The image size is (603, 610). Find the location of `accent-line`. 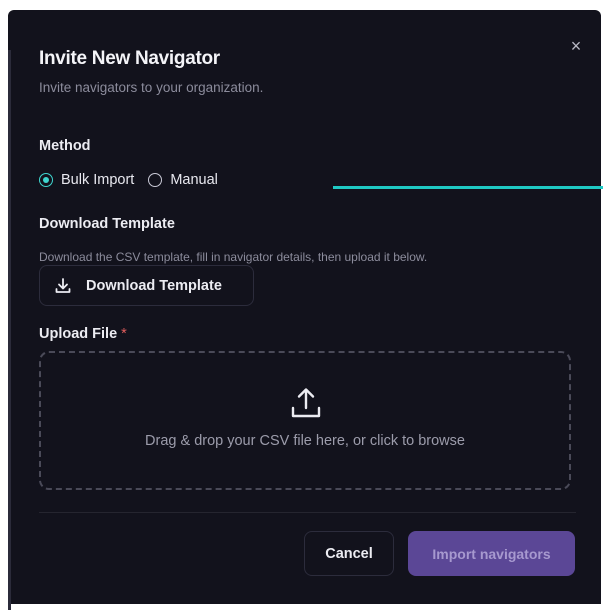

accent-line is located at coordinates (468, 187).